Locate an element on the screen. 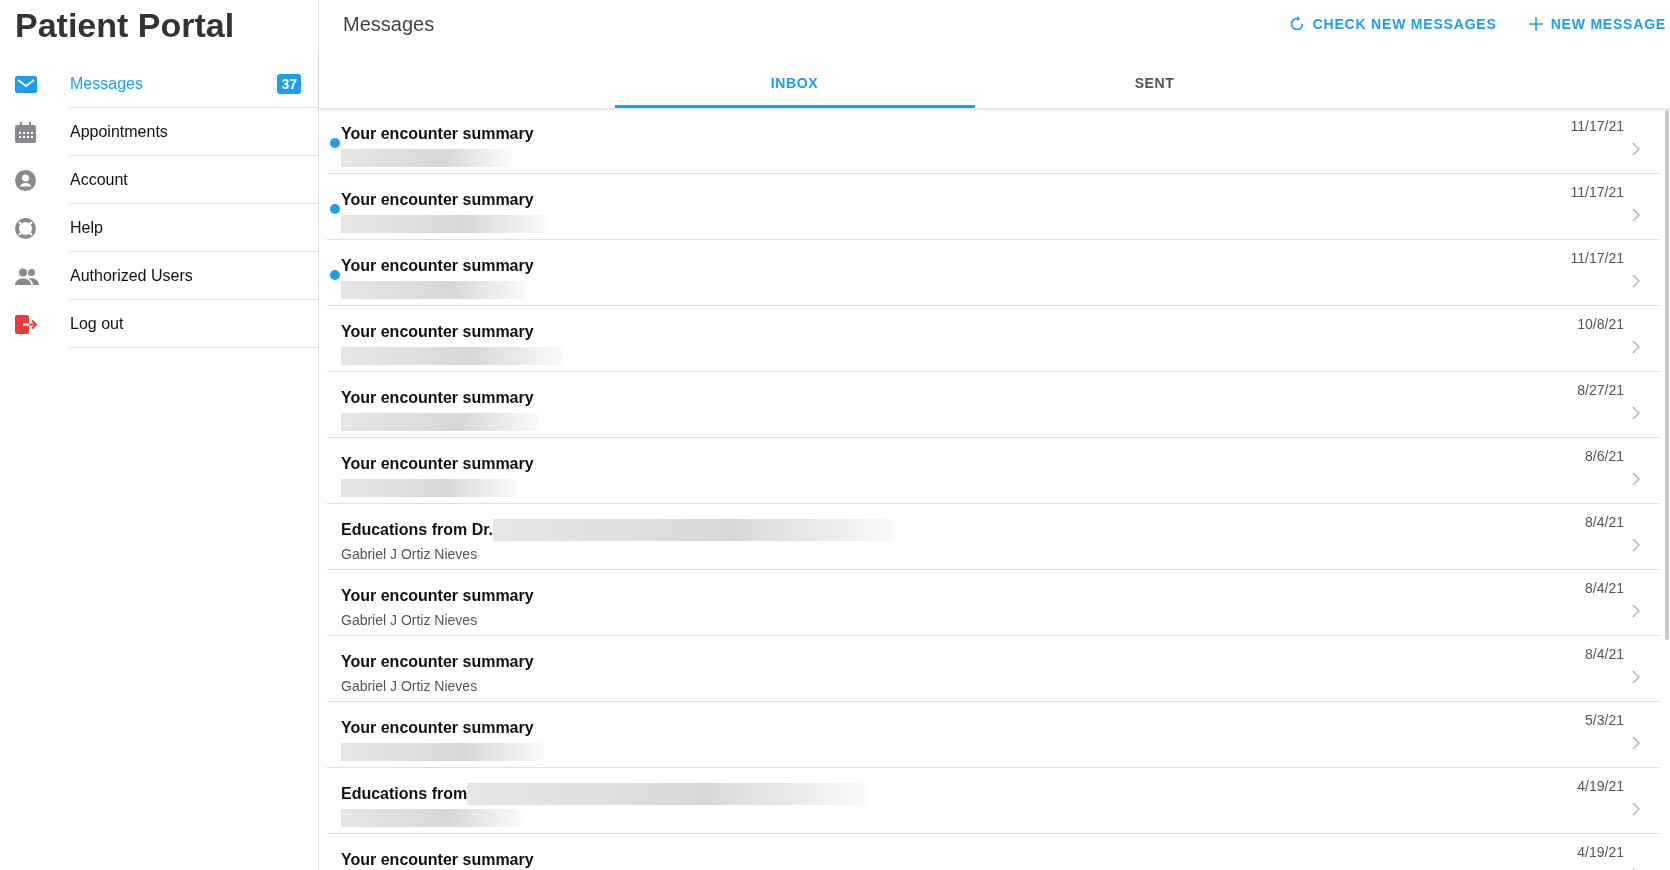  refresh-icon is located at coordinates (1296, 24).